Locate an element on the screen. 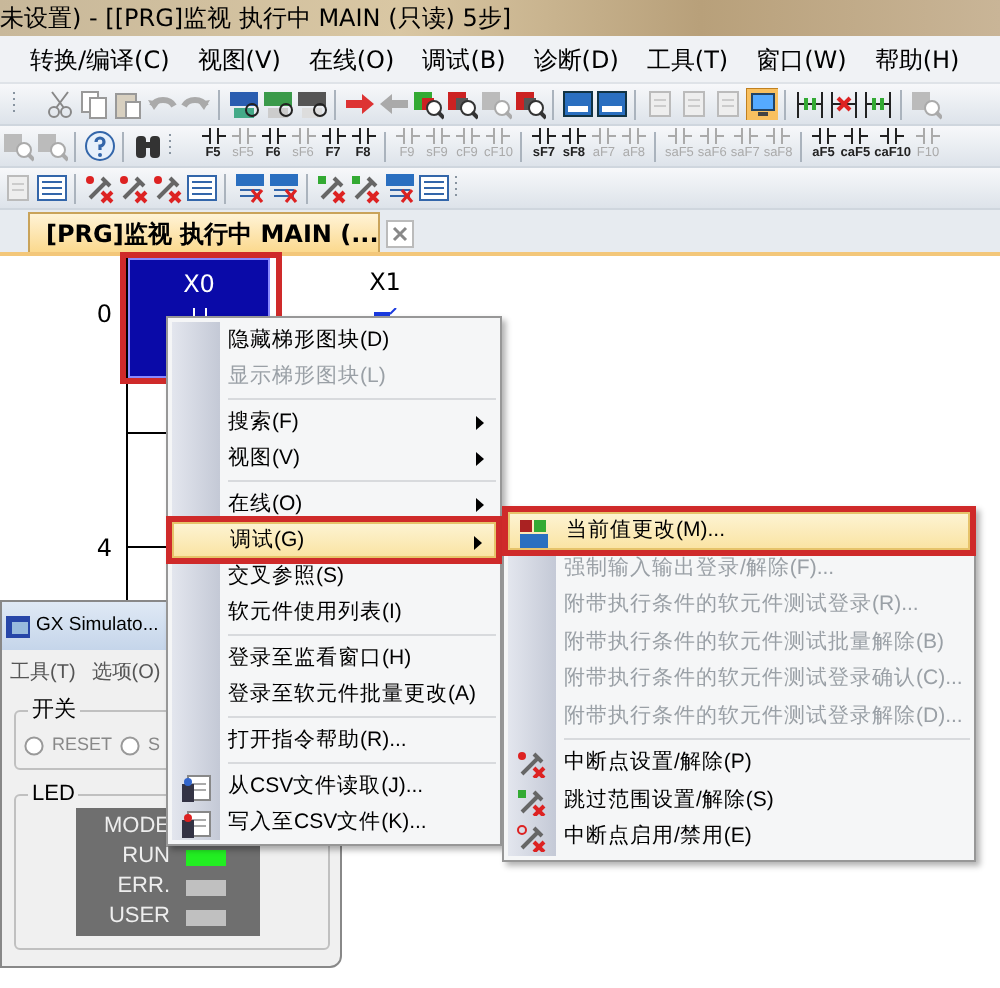 Image resolution: width=1000 pixels, height=988 pixels. led-label: RUN is located at coordinates (145, 857).